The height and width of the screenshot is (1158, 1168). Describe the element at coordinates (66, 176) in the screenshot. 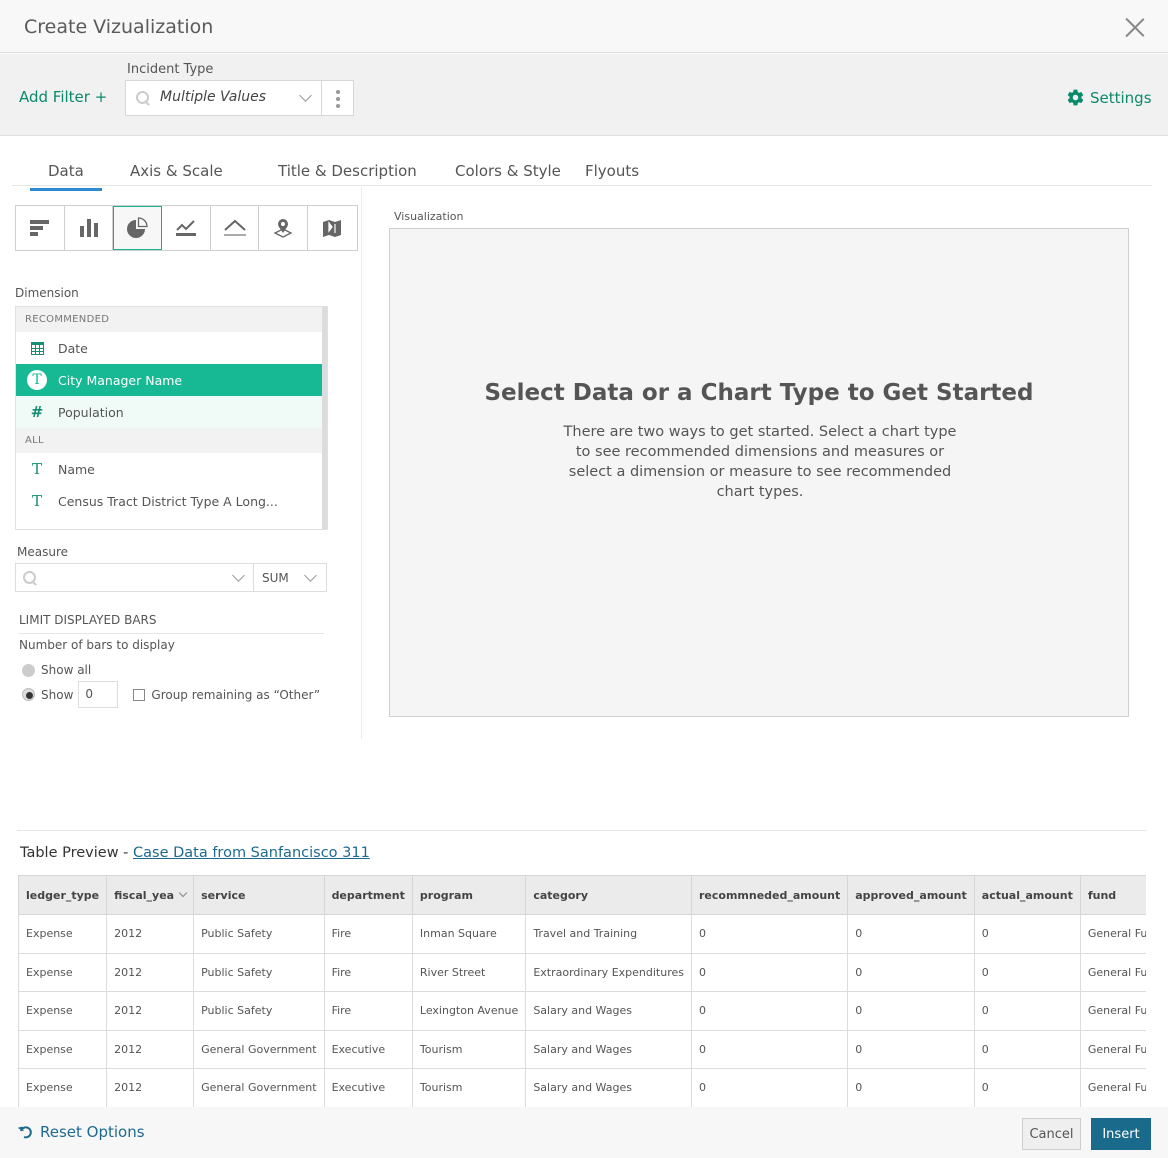

I see `tab-data: Data` at that location.